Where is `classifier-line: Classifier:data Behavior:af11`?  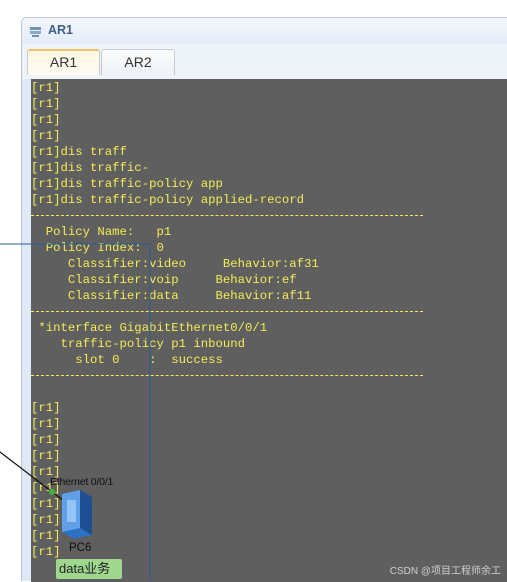
classifier-line: Classifier:data Behavior:af11 is located at coordinates (171, 296).